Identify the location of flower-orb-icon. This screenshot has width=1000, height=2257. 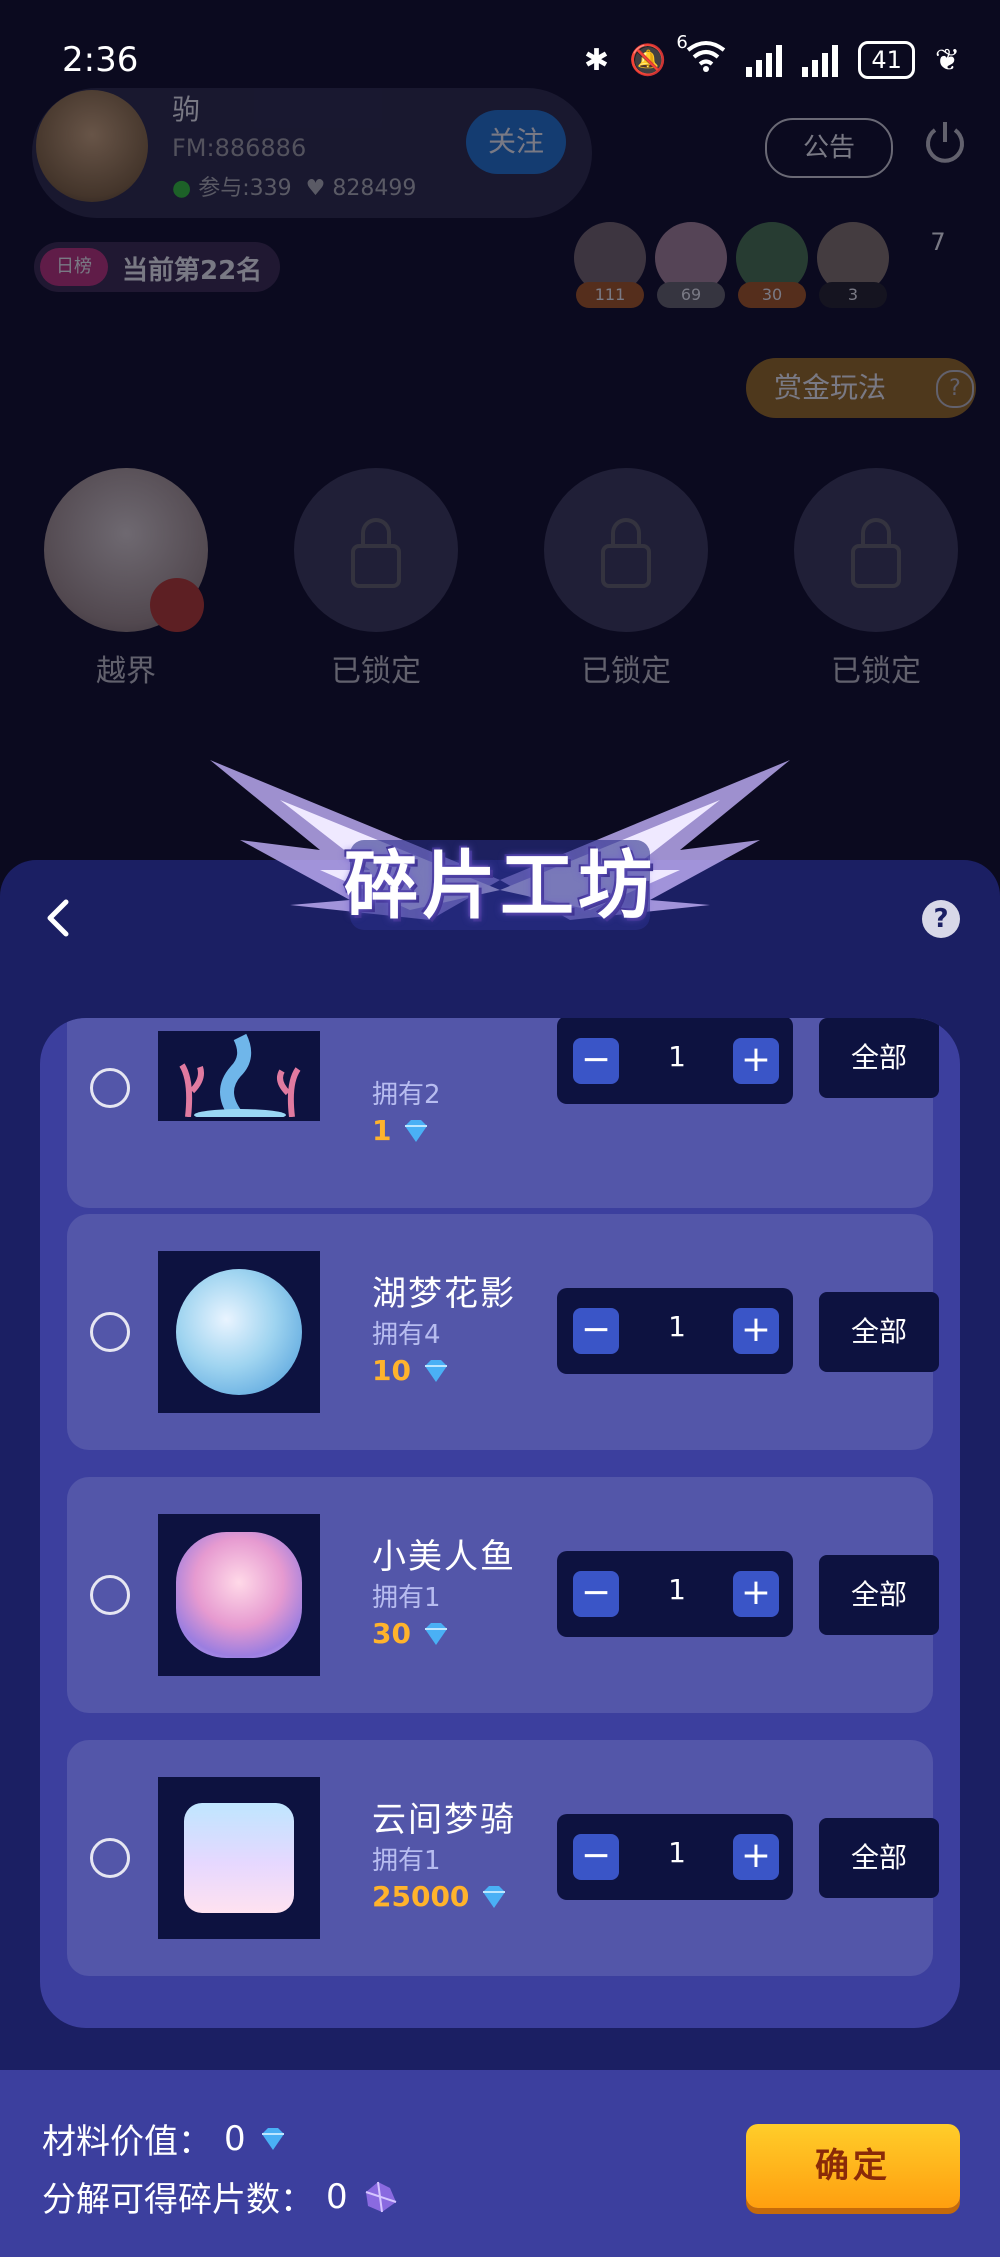
(239, 1332).